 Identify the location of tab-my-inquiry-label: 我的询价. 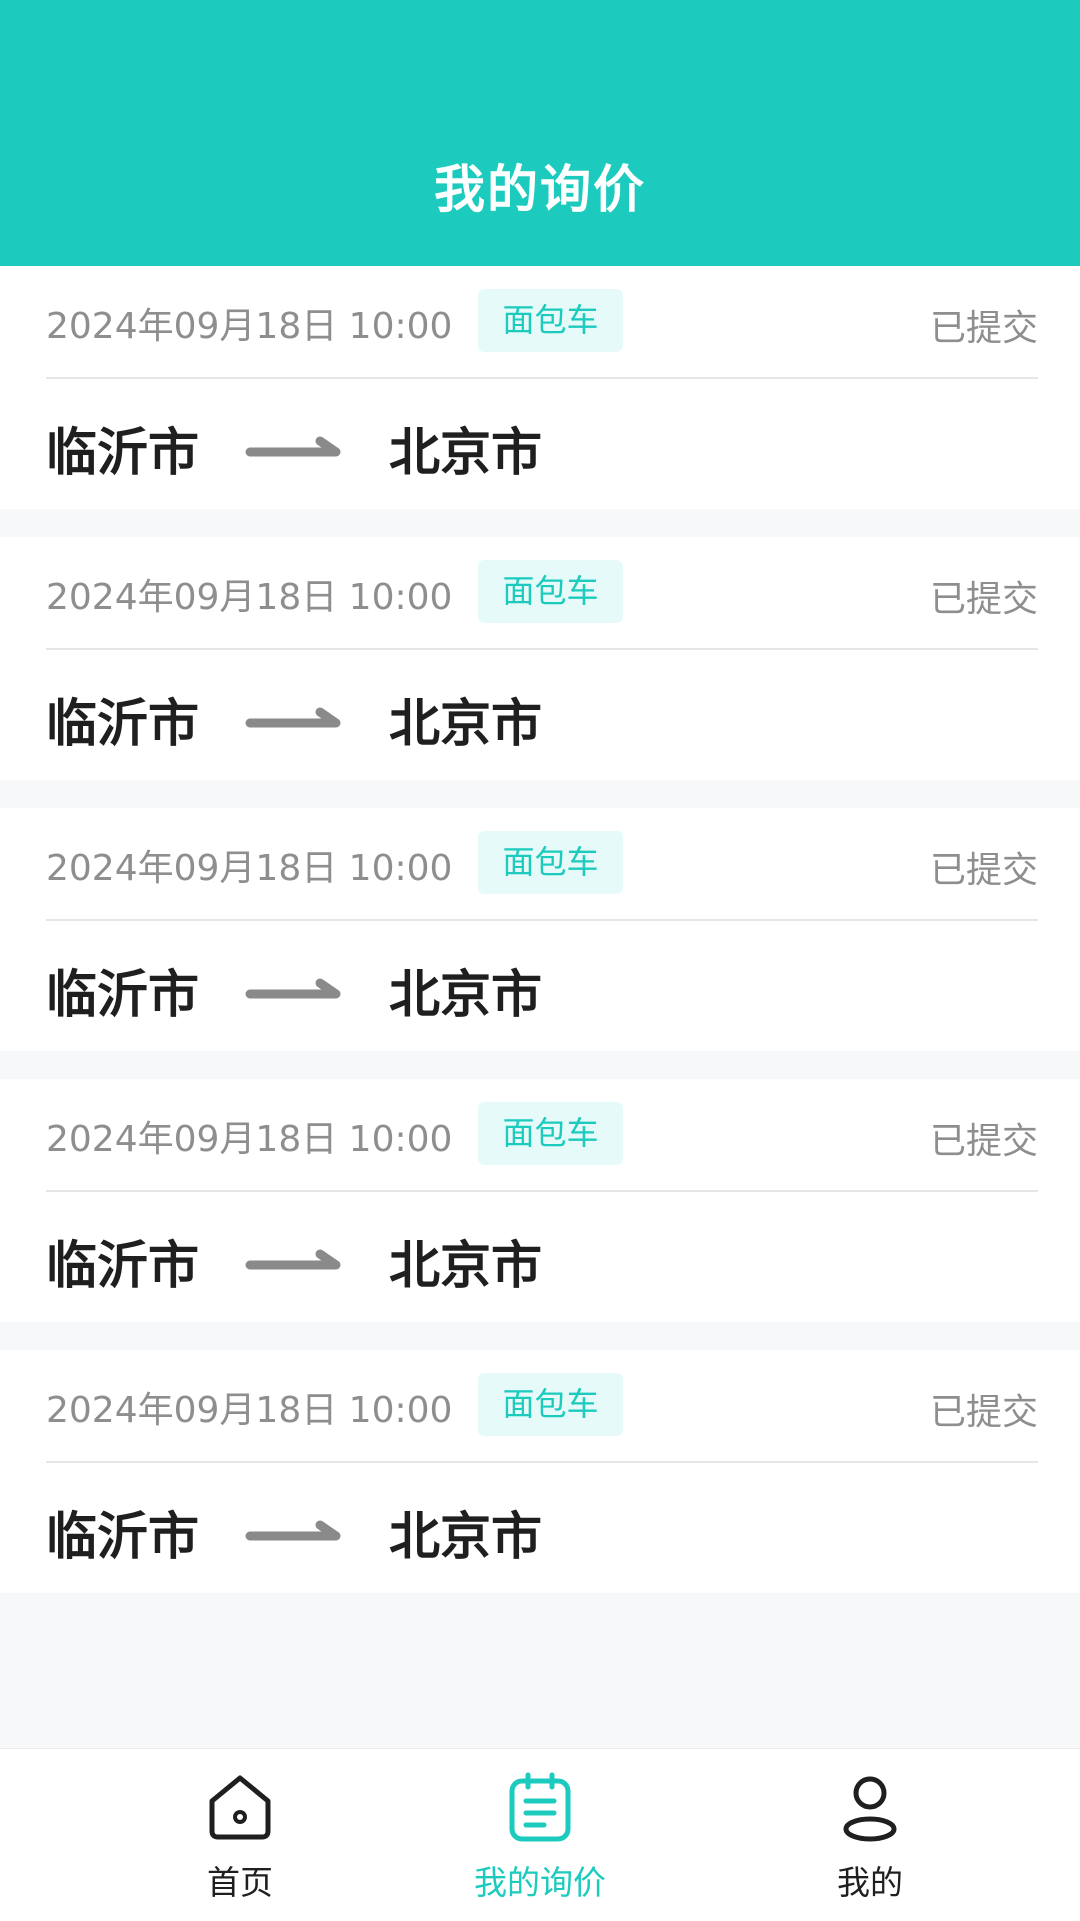
(540, 1882).